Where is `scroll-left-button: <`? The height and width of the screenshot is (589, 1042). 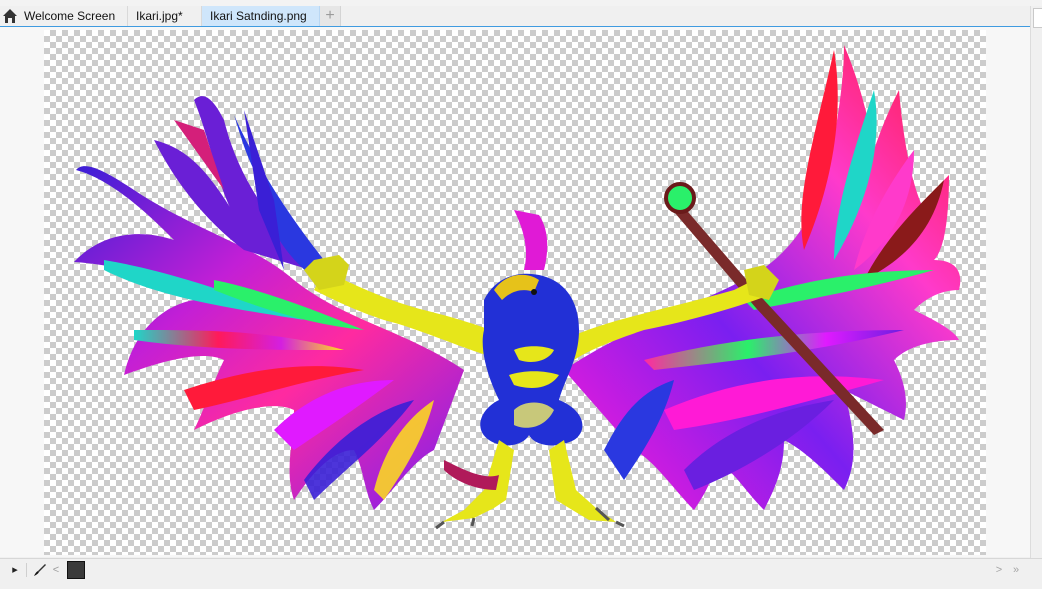
scroll-left-button: < is located at coordinates (56, 569).